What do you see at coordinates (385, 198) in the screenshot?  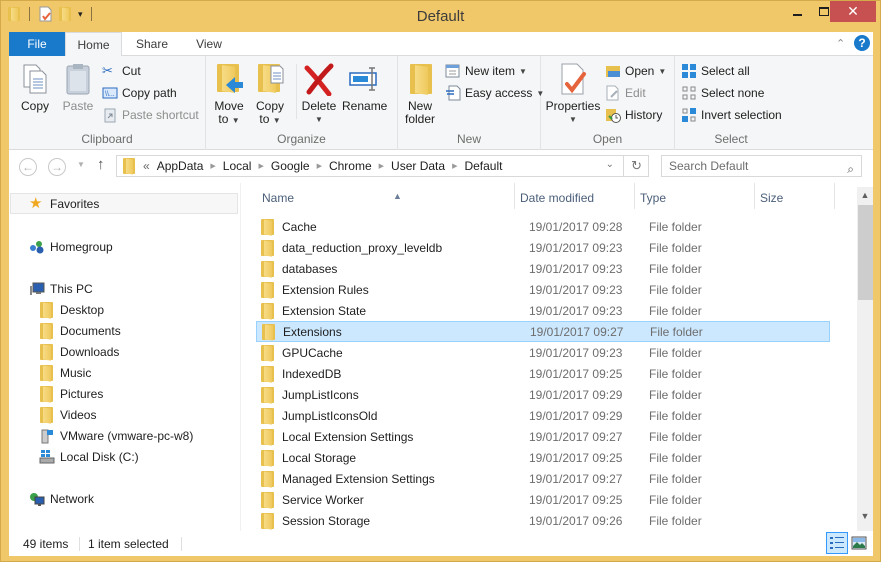 I see `column-header-name: Name ▲` at bounding box center [385, 198].